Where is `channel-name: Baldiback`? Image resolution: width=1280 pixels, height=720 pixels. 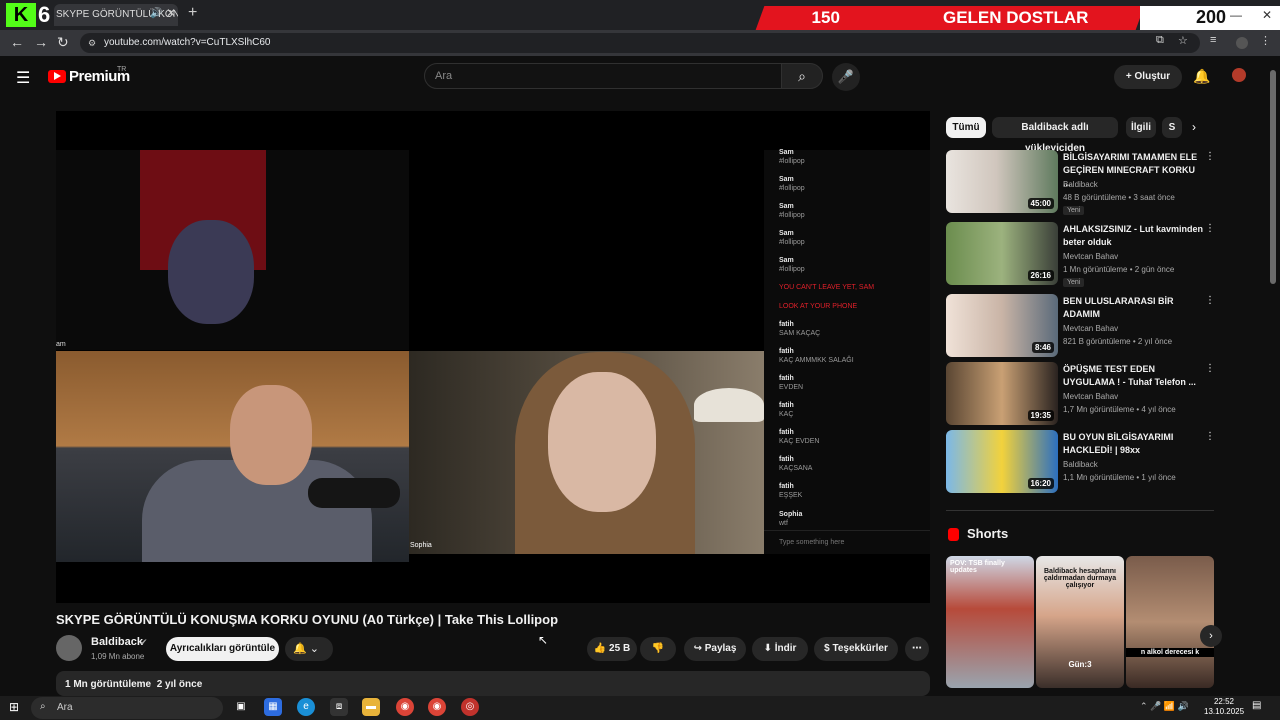 channel-name: Baldiback is located at coordinates (117, 642).